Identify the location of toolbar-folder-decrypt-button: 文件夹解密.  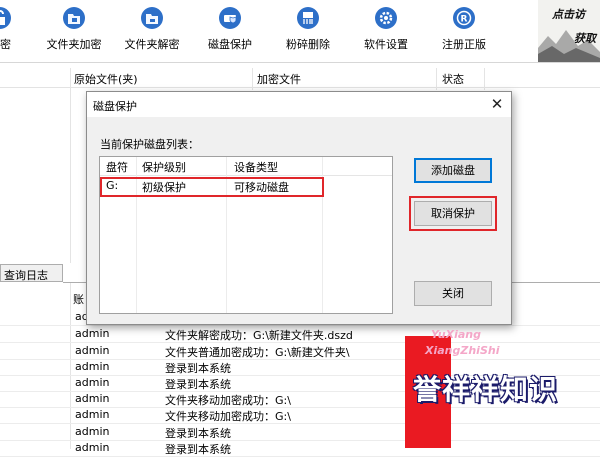
(152, 31).